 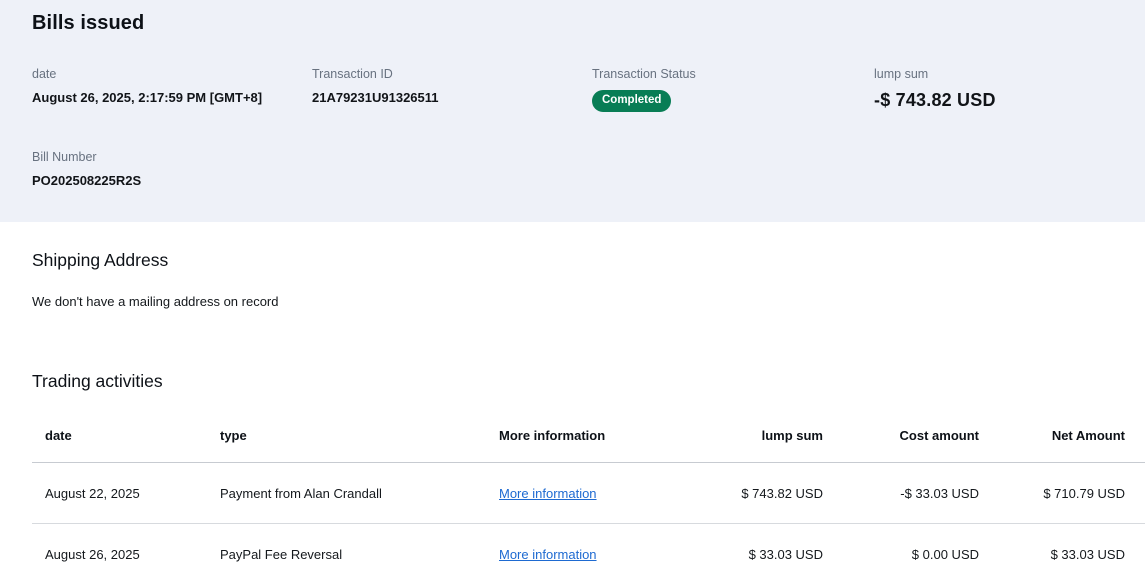 What do you see at coordinates (751, 493) in the screenshot?
I see `cell-lump-sum: $ 743.82 USD` at bounding box center [751, 493].